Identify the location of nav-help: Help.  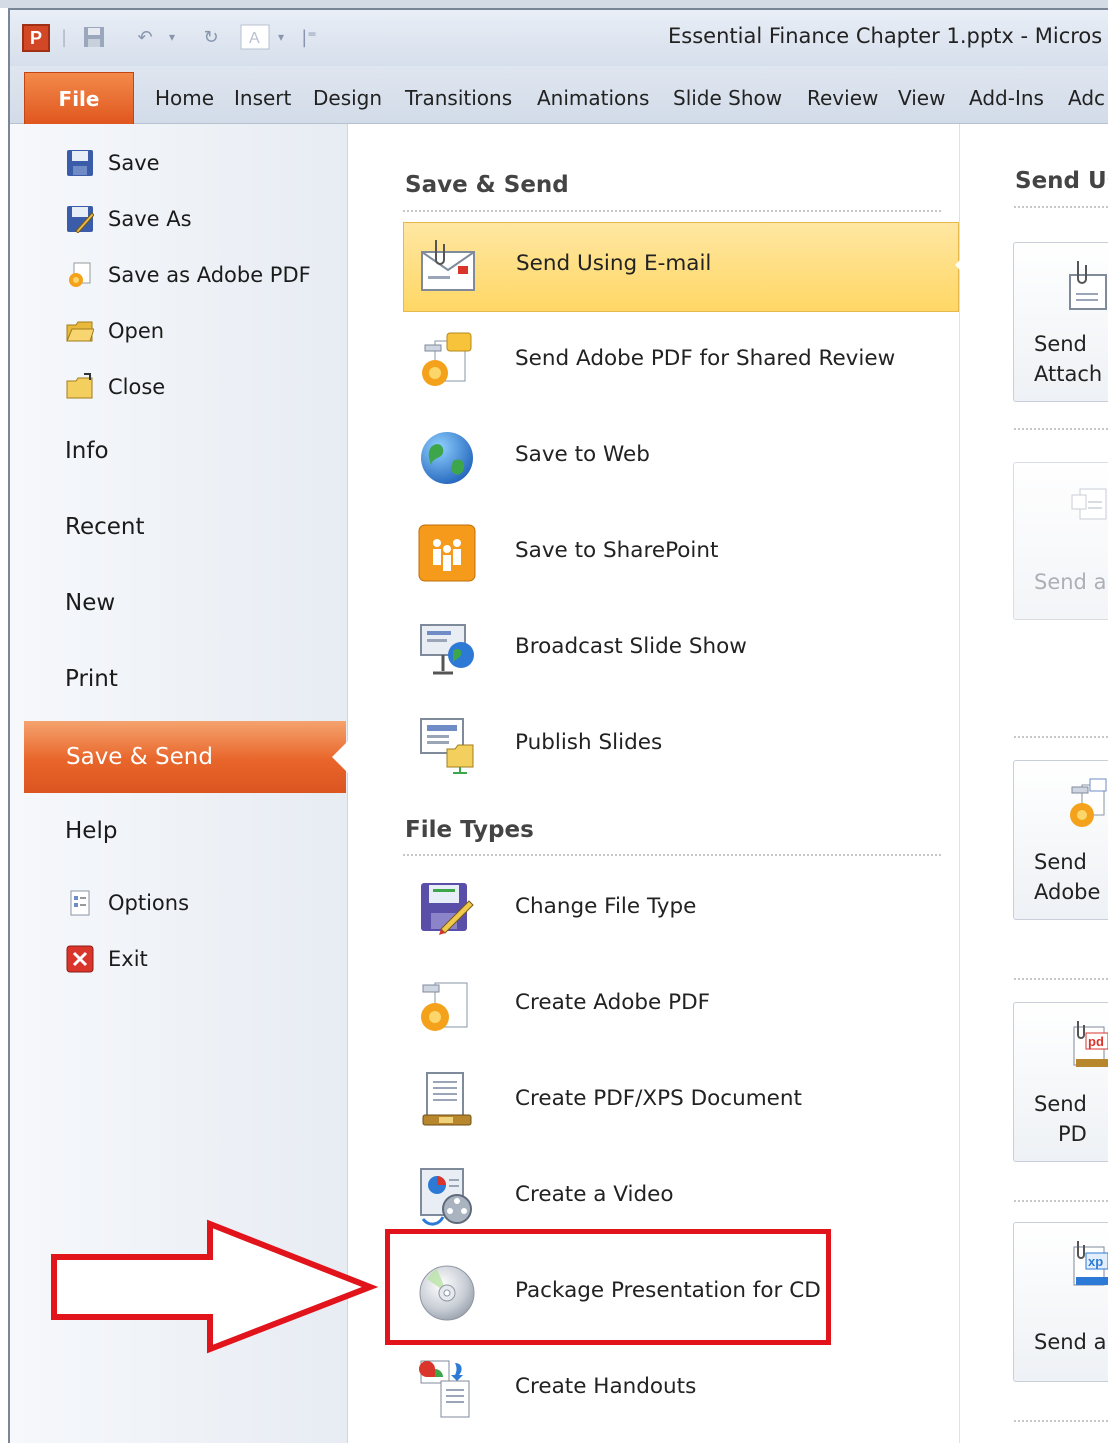
(91, 831).